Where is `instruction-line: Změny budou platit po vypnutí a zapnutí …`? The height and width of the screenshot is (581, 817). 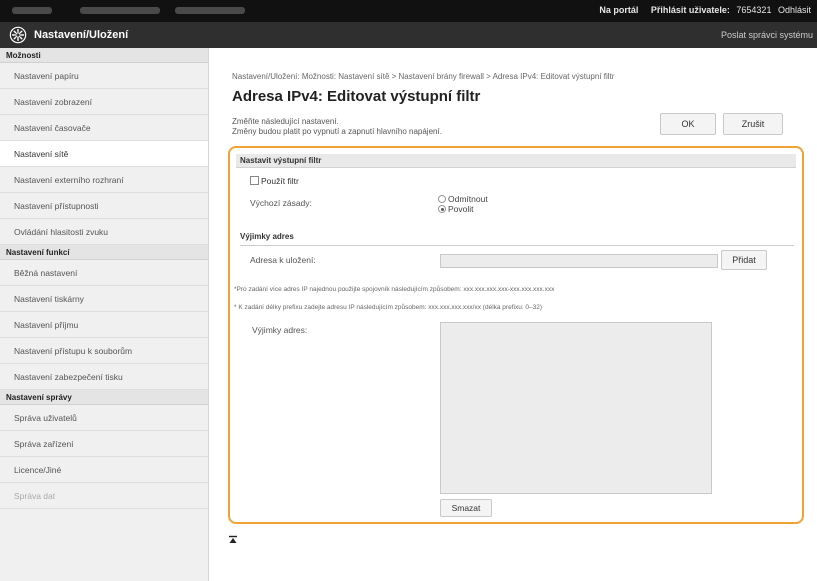
instruction-line: Změny budou platit po vypnutí a zapnutí … is located at coordinates (337, 131).